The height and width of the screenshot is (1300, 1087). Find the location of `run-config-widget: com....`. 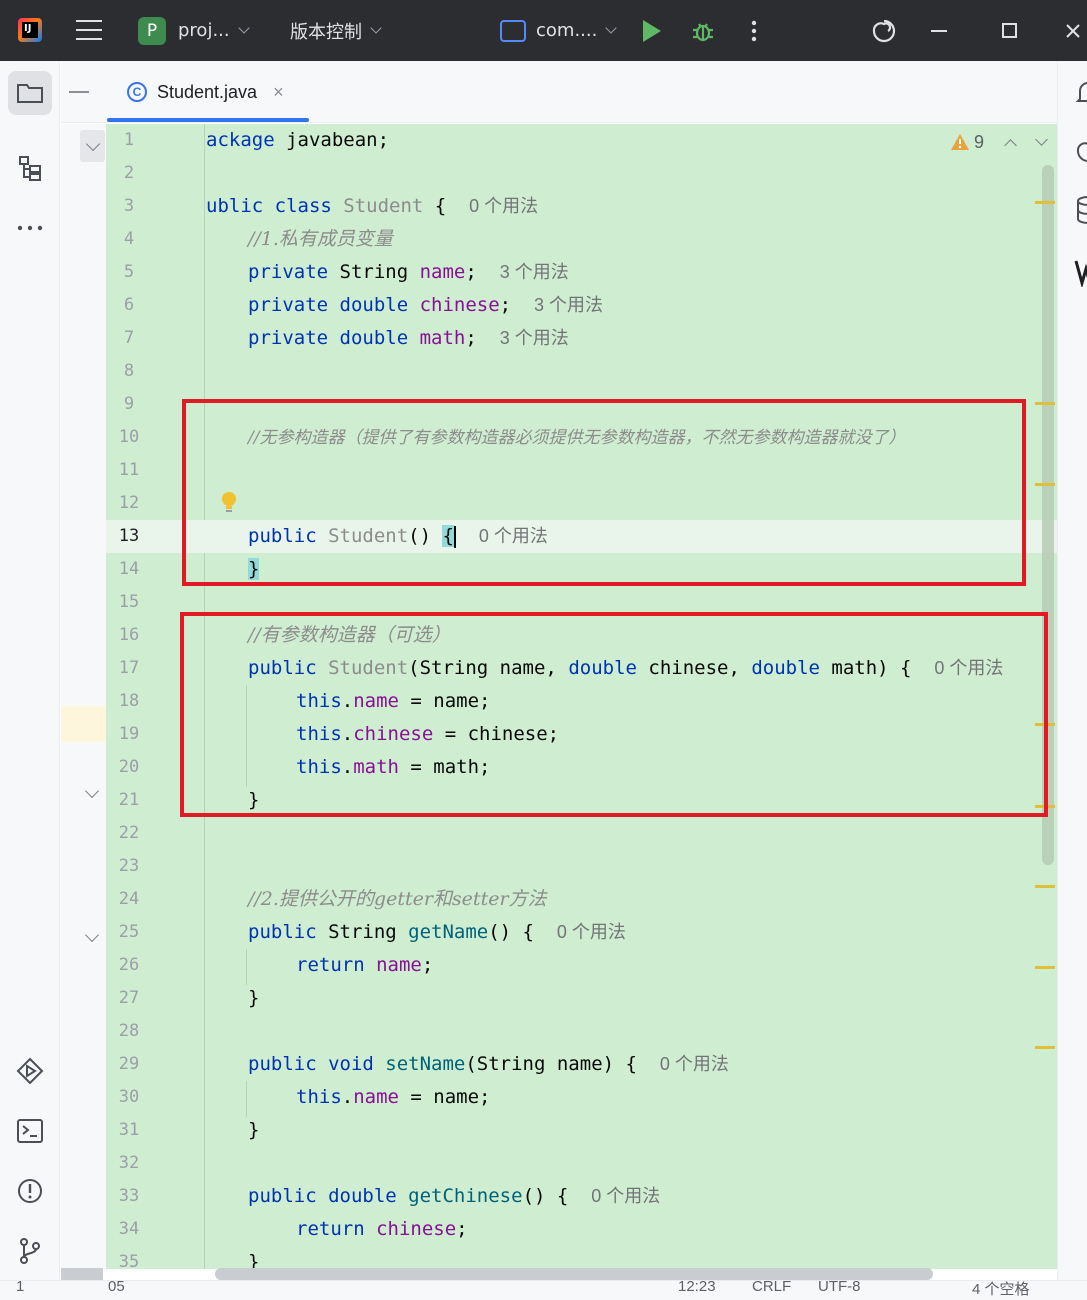

run-config-widget: com.... is located at coordinates (559, 30).